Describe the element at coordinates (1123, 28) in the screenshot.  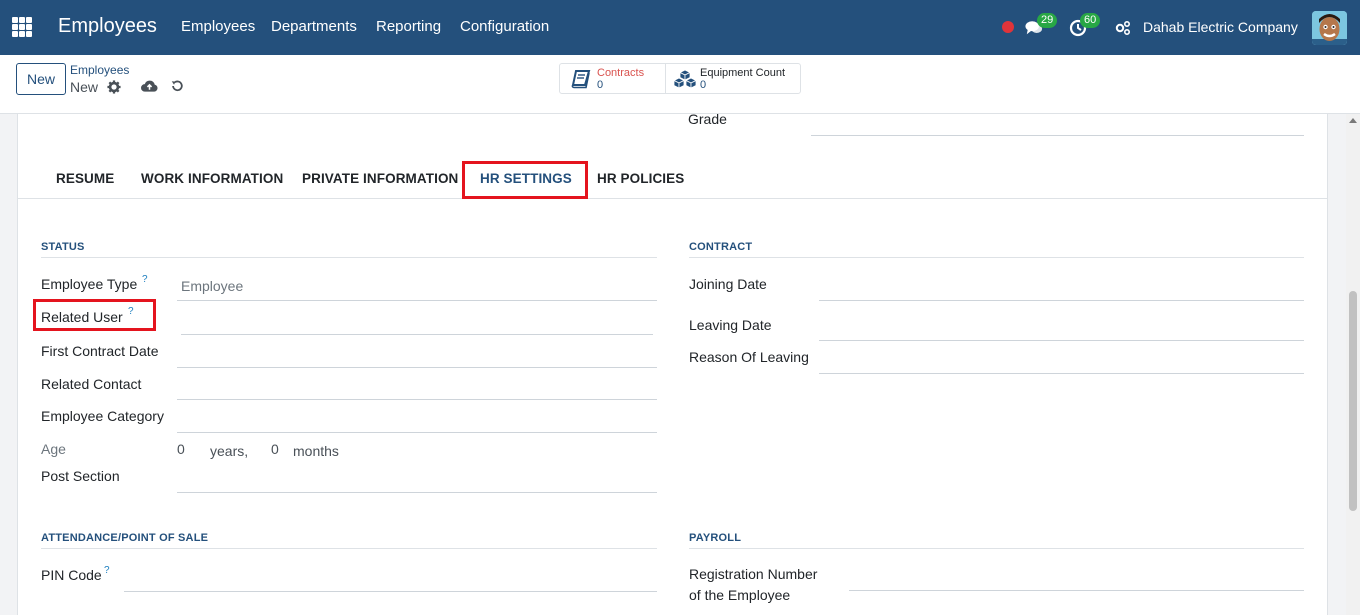
I see `company-switch-icon` at that location.